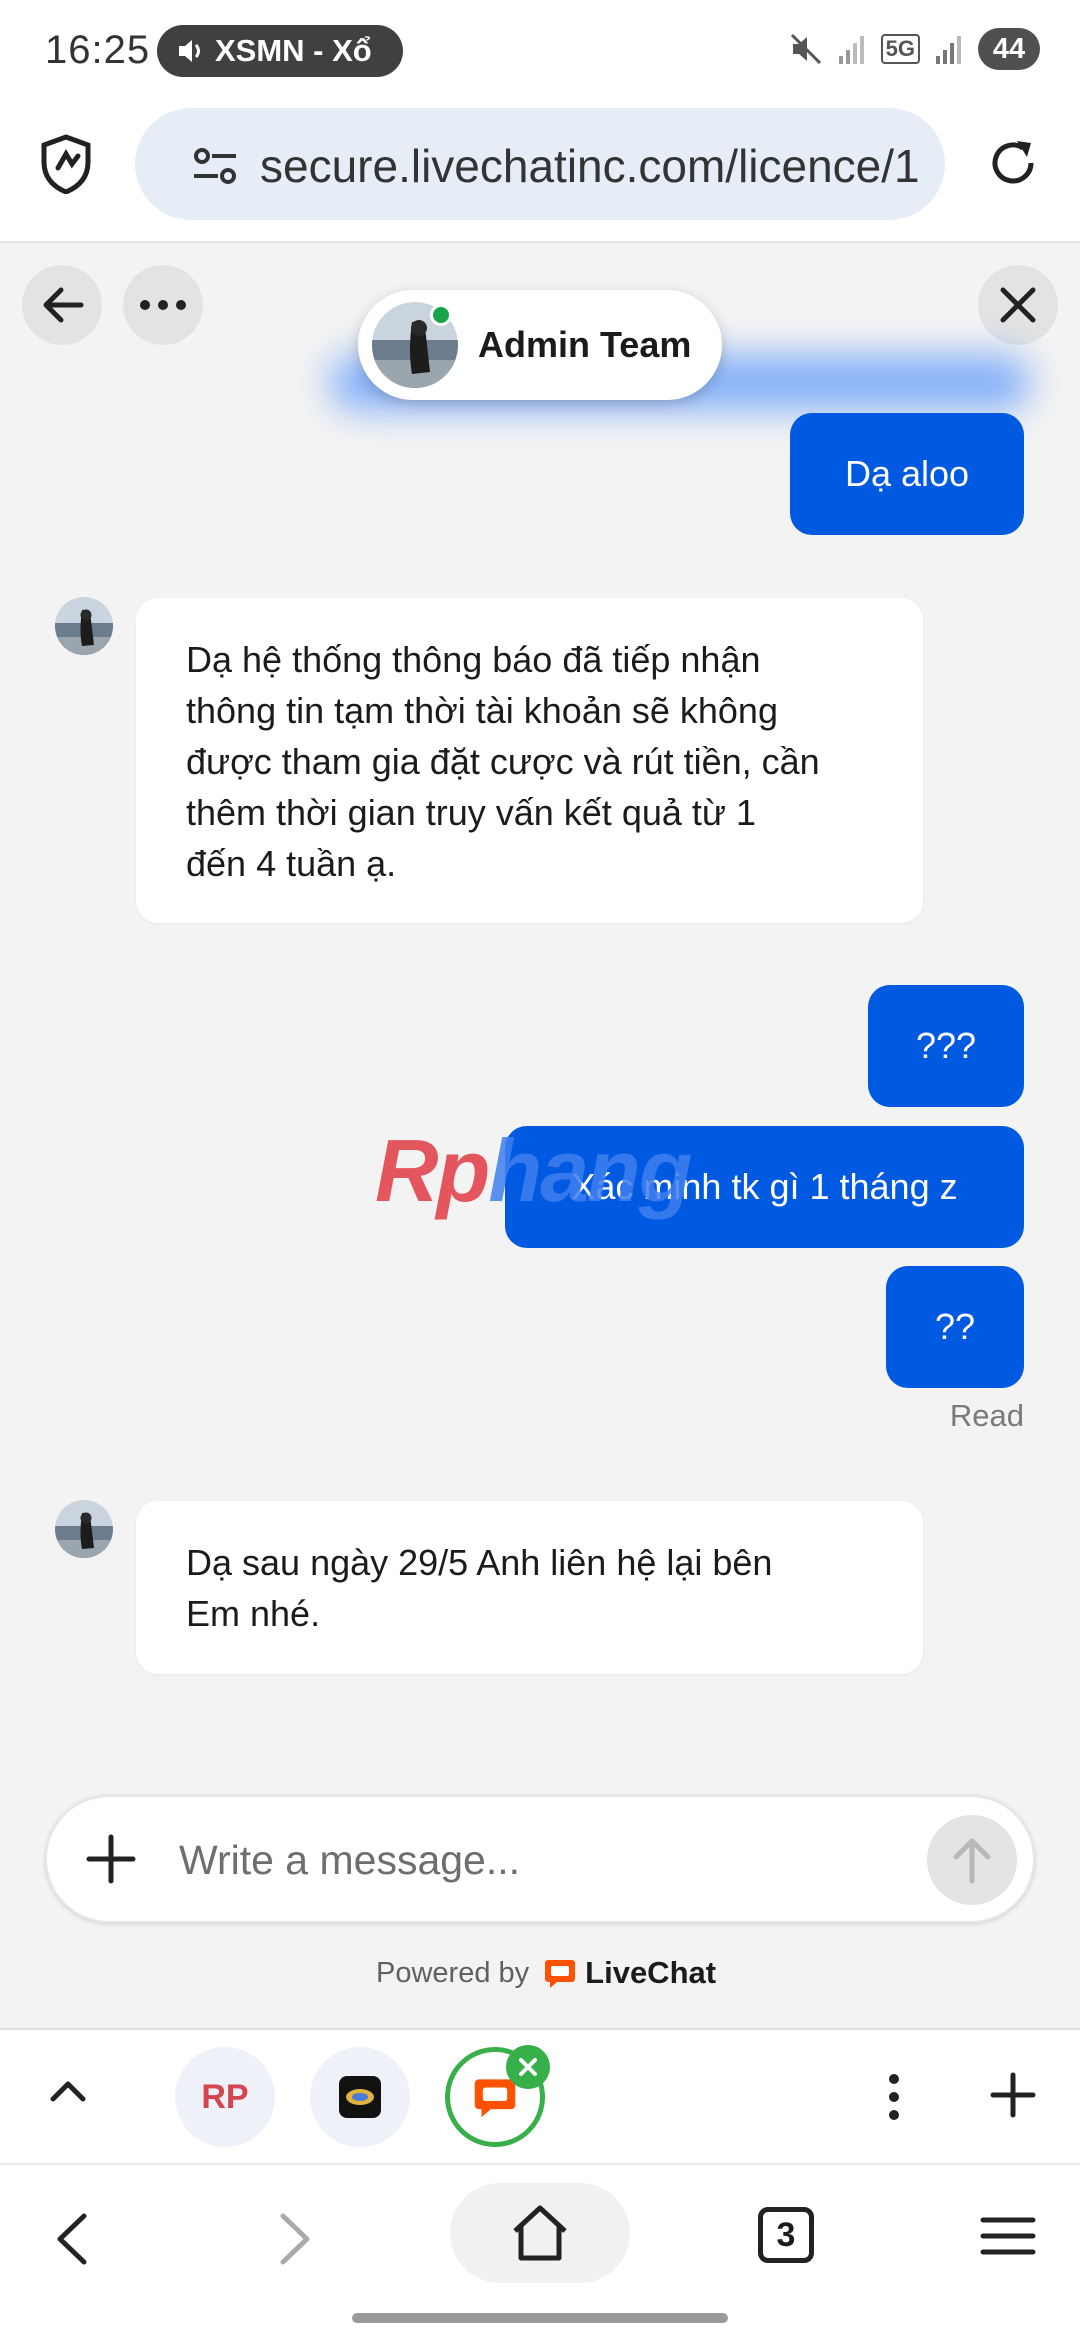  I want to click on close-tab-button, so click(528, 2067).